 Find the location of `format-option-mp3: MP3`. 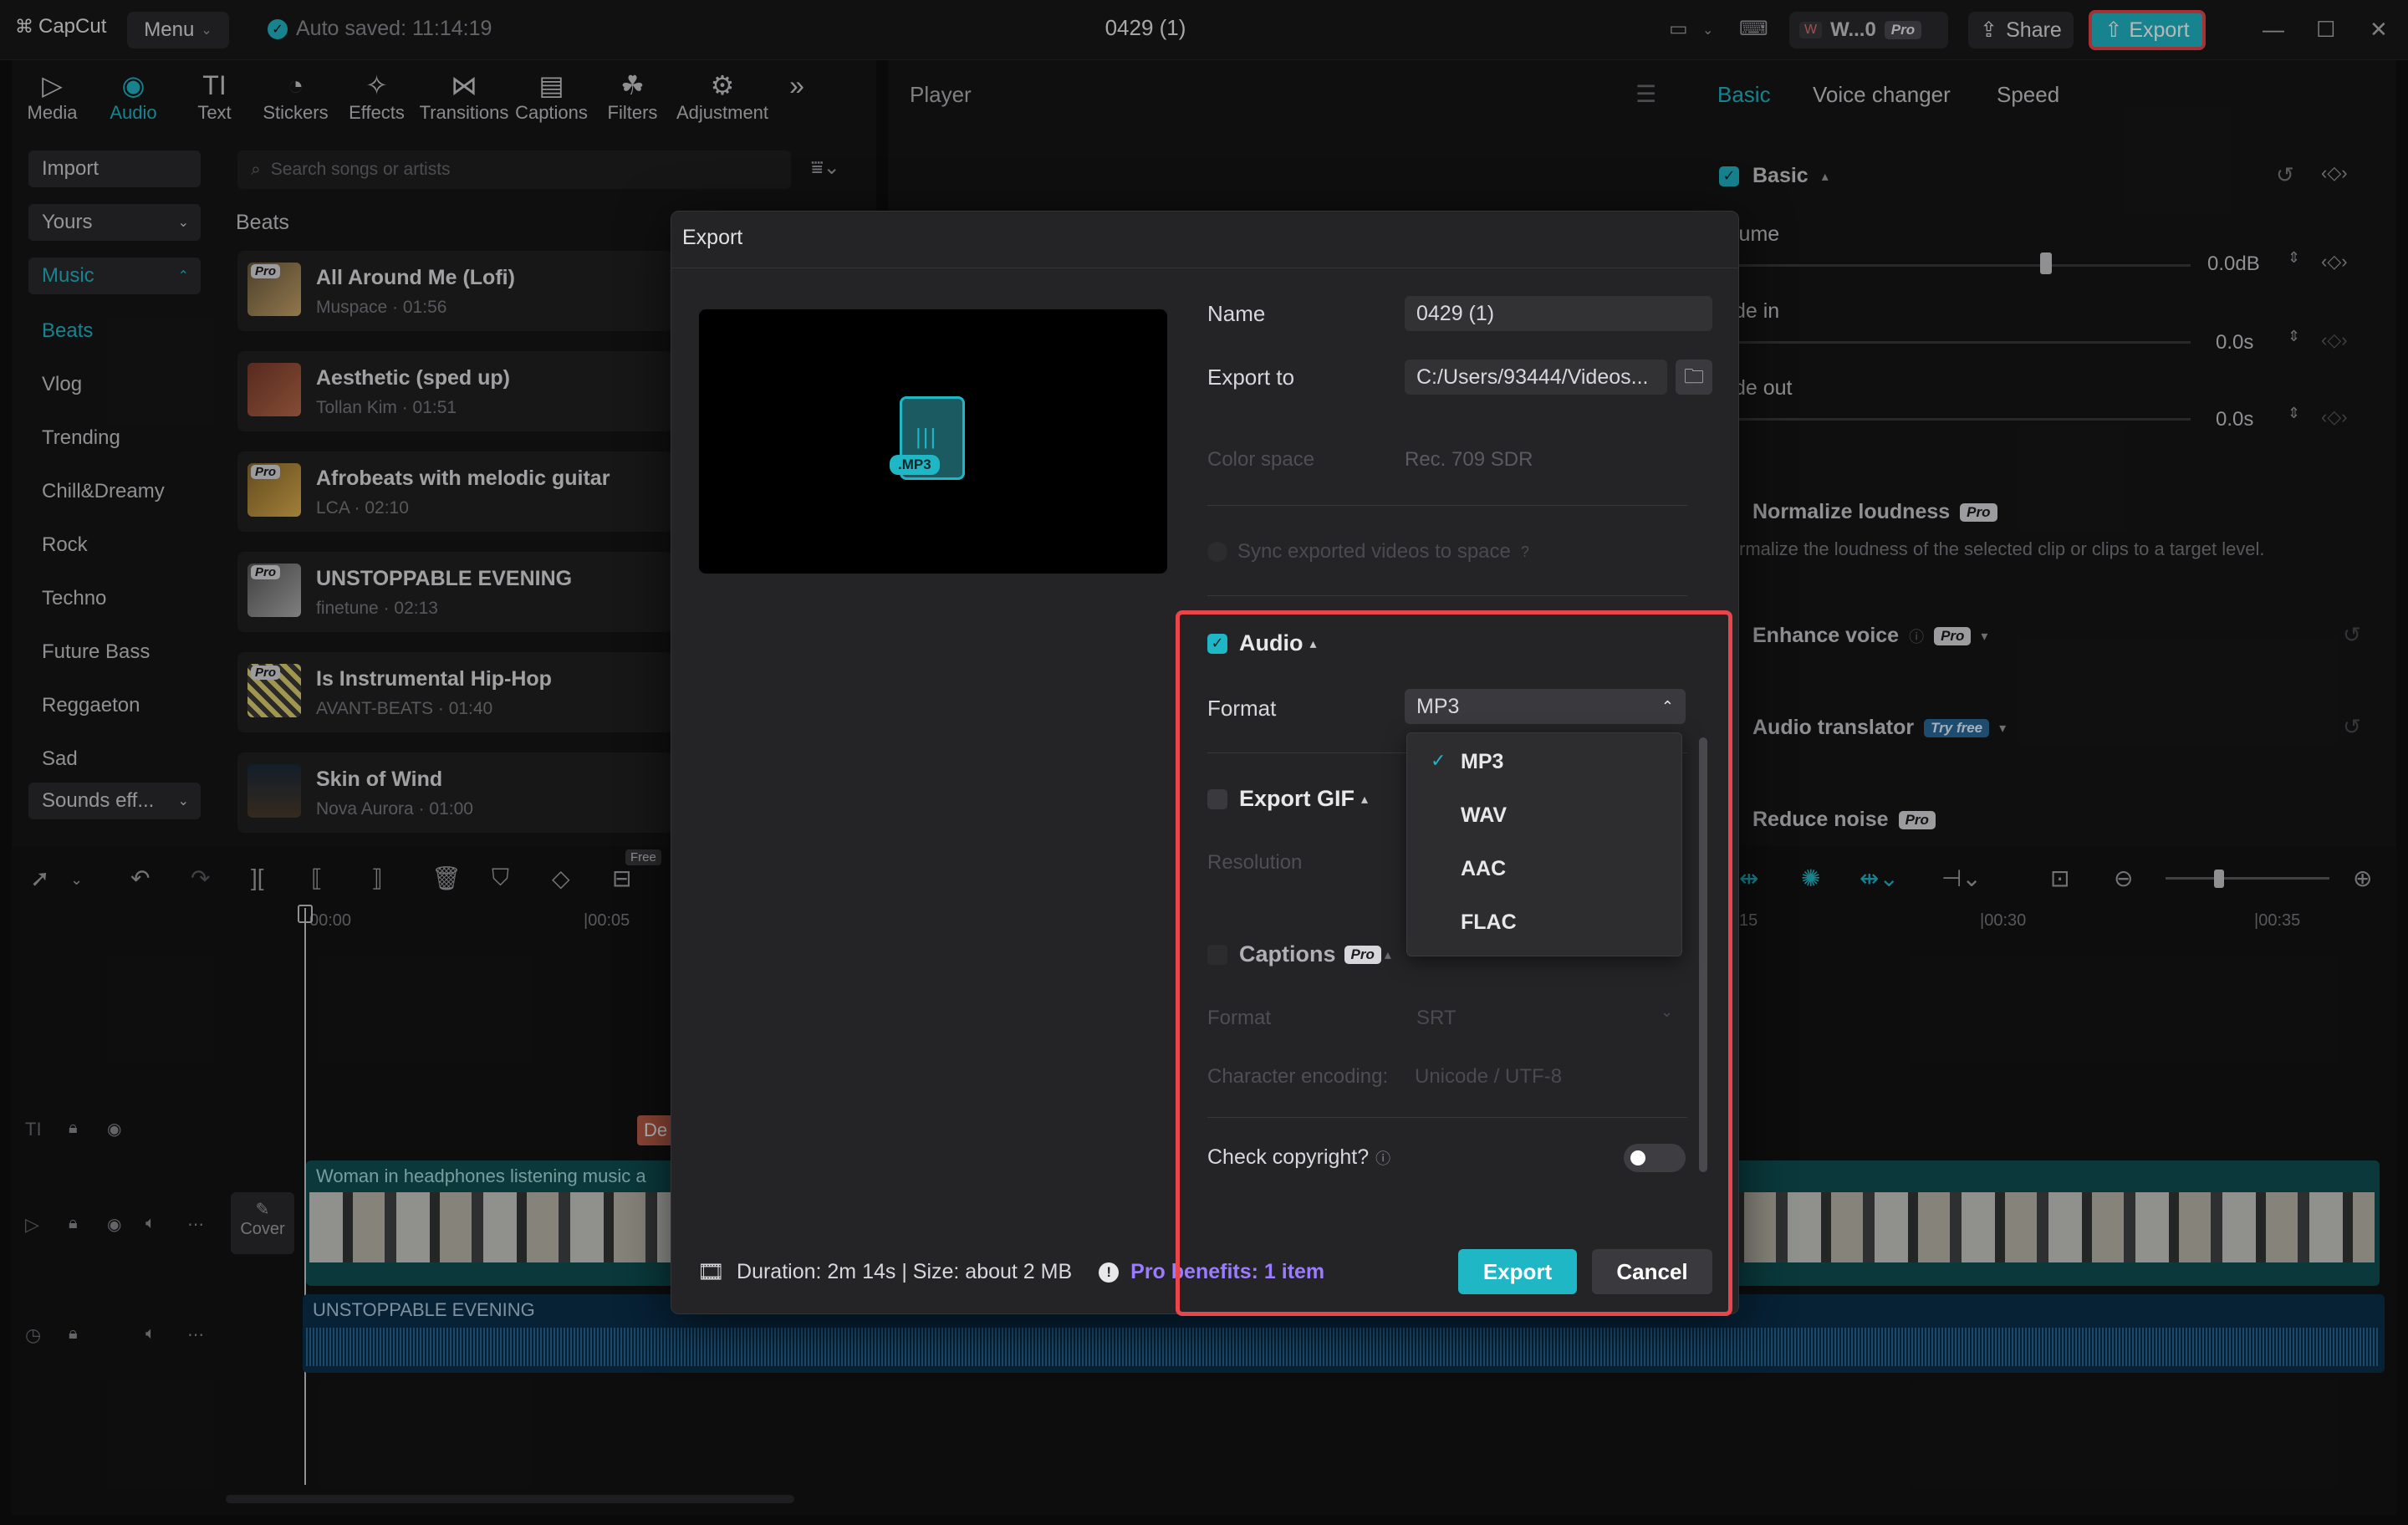

format-option-mp3: MP3 is located at coordinates (1482, 762).